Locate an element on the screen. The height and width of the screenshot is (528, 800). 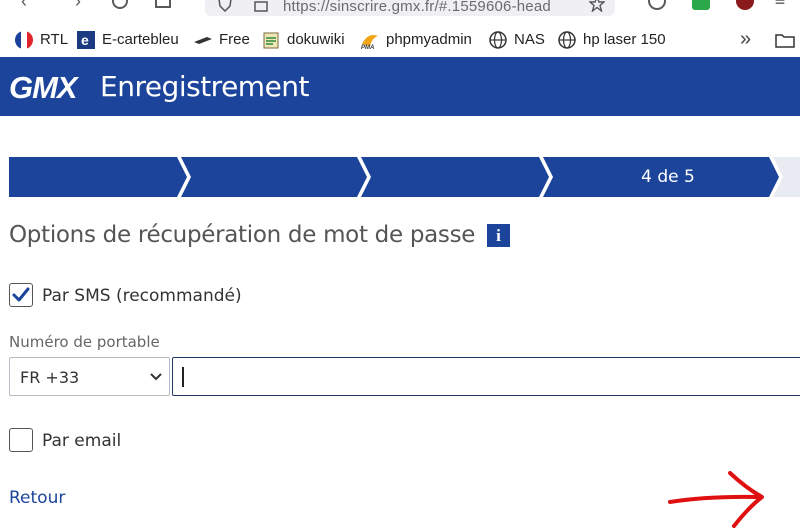
sms-option-label: Par SMS (recommandé) is located at coordinates (142, 296).